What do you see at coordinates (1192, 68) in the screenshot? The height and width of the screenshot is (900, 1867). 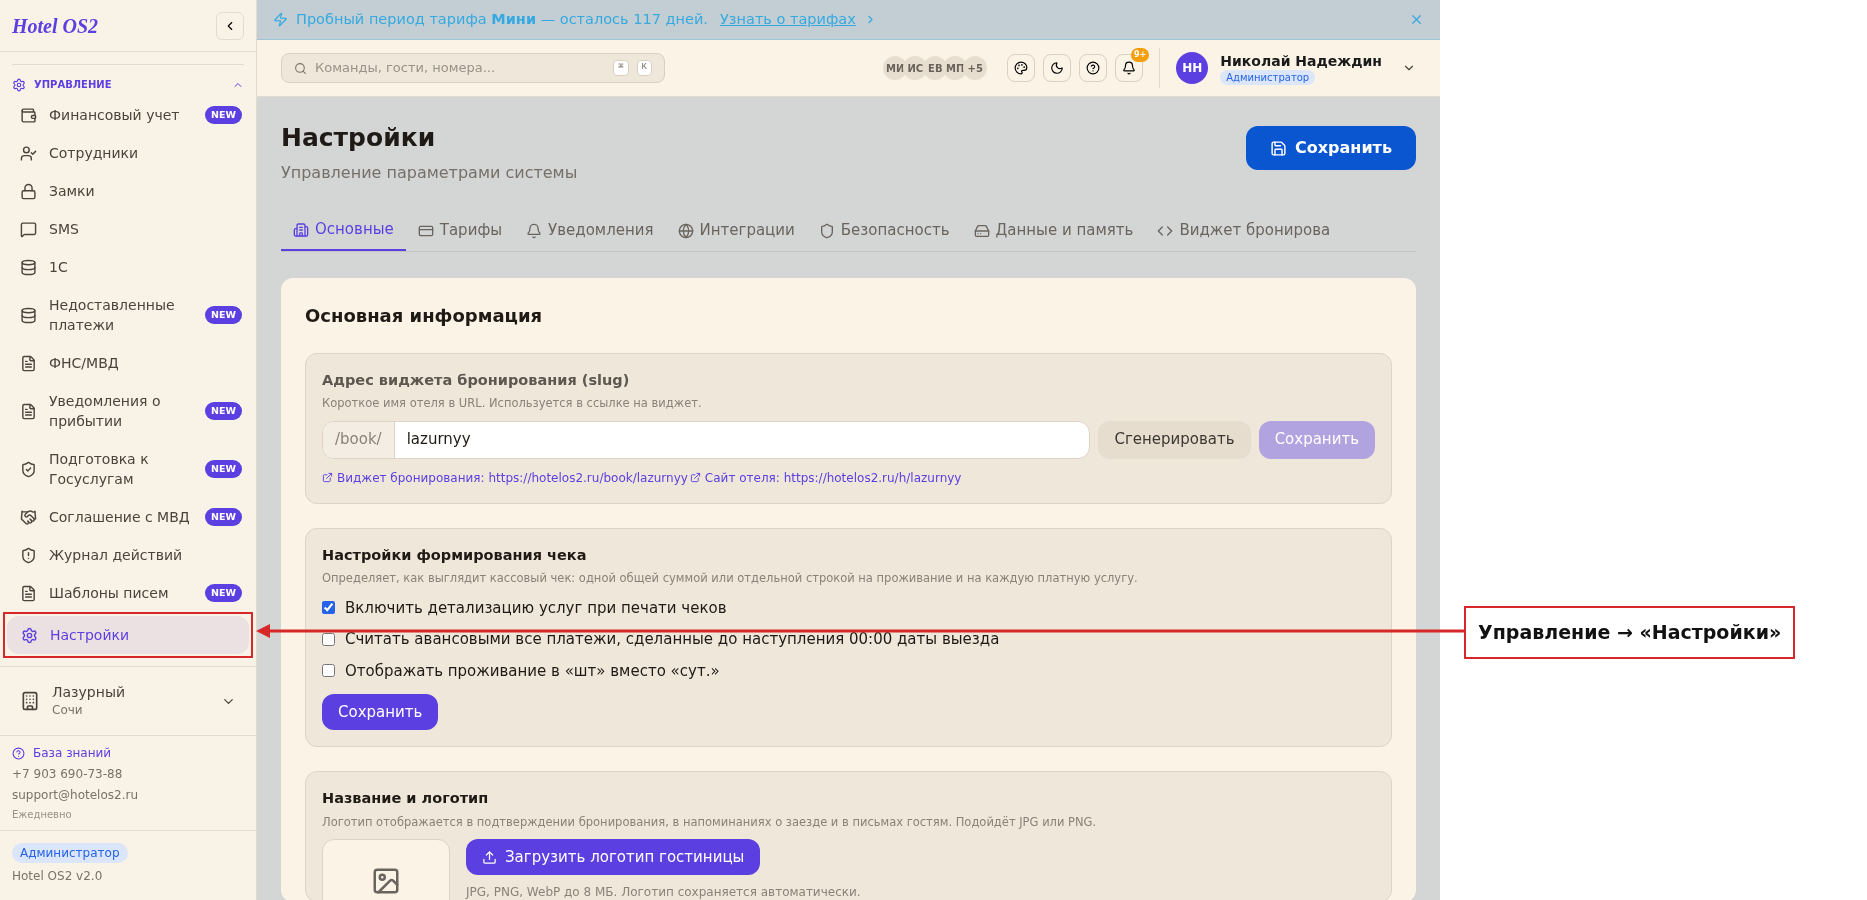 I see `user-avatar: НН` at bounding box center [1192, 68].